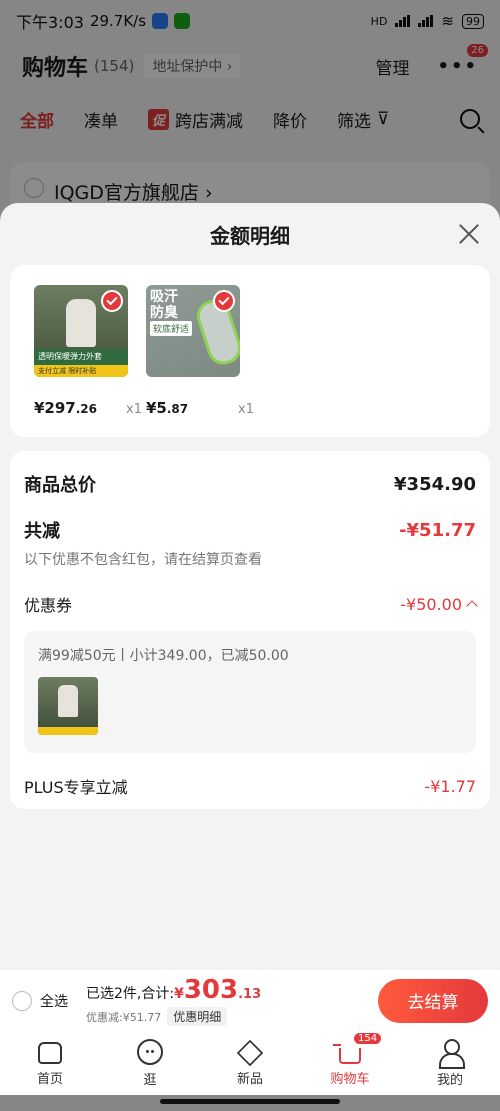 This screenshot has height=1111, width=500. I want to click on nav-cart: 154 购物车, so click(350, 1063).